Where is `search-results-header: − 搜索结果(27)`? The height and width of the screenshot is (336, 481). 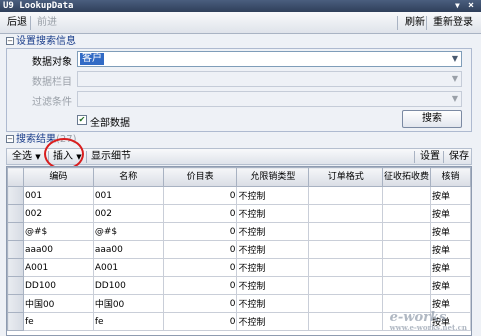 search-results-header: − 搜索结果(27) is located at coordinates (41, 140).